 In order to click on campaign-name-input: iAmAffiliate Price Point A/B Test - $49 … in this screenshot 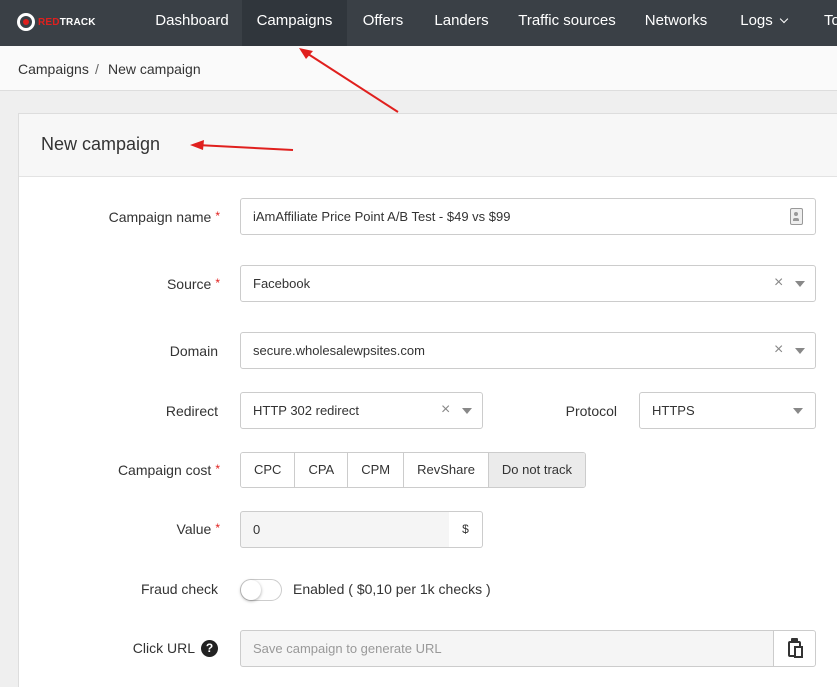, I will do `click(528, 216)`.